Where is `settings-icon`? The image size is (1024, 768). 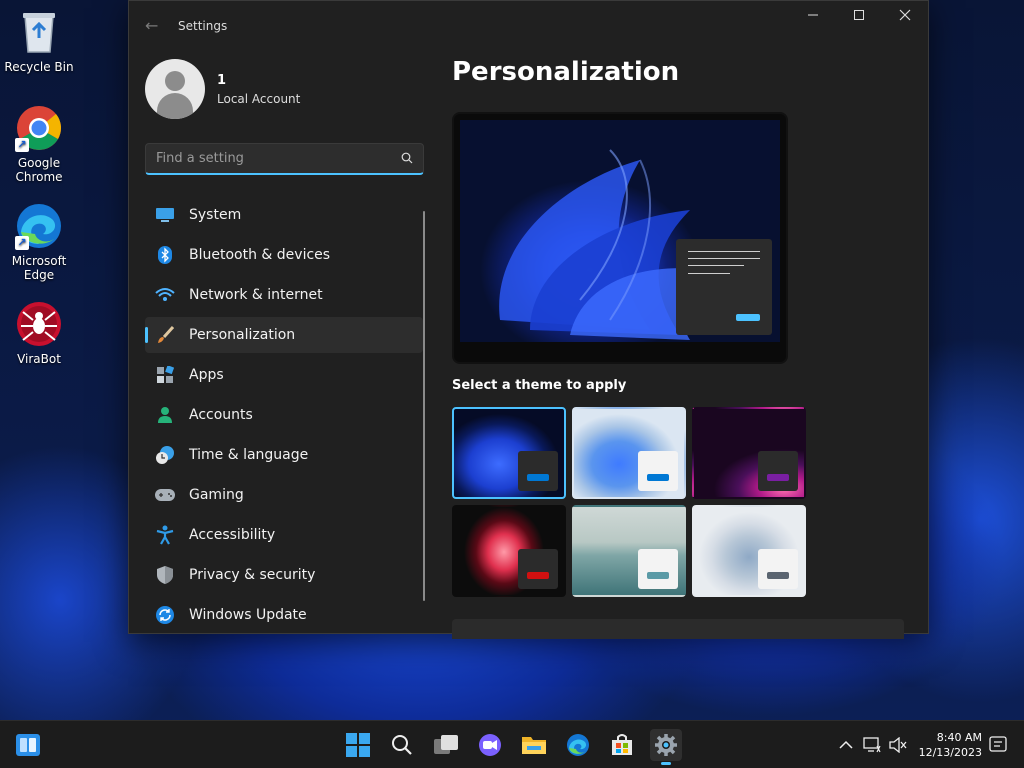
settings-icon is located at coordinates (666, 747).